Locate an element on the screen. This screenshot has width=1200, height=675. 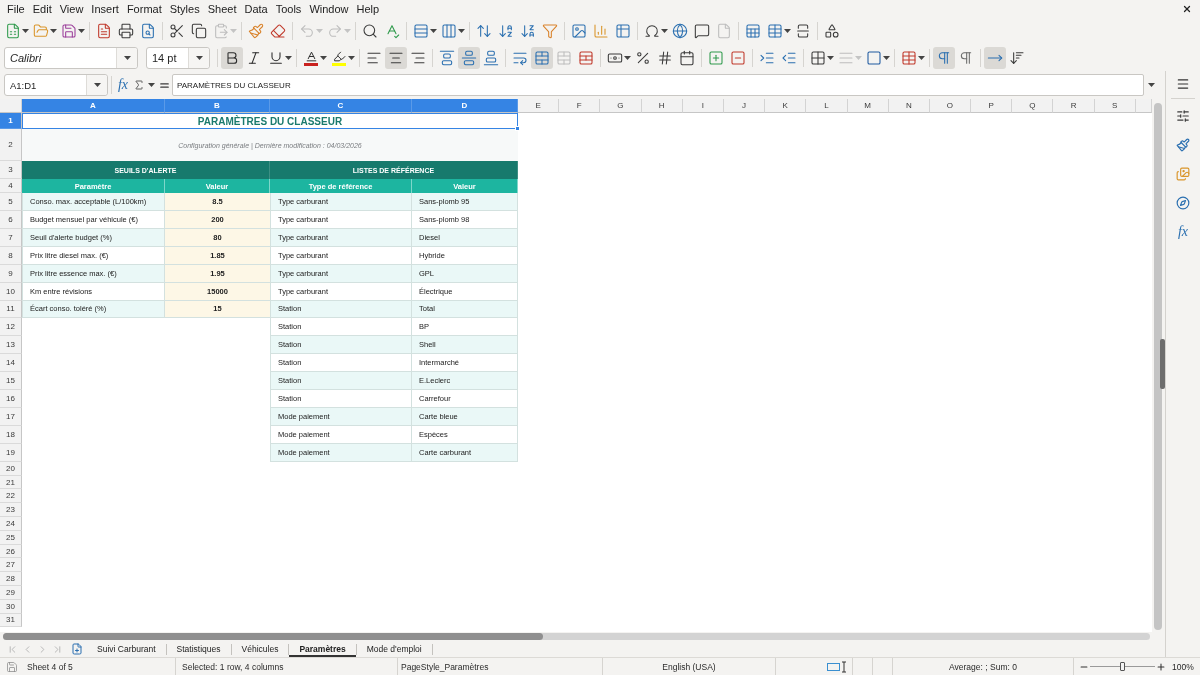
formula-input-field: PARAMÈTRES DU CLASSEUR is located at coordinates (658, 85).